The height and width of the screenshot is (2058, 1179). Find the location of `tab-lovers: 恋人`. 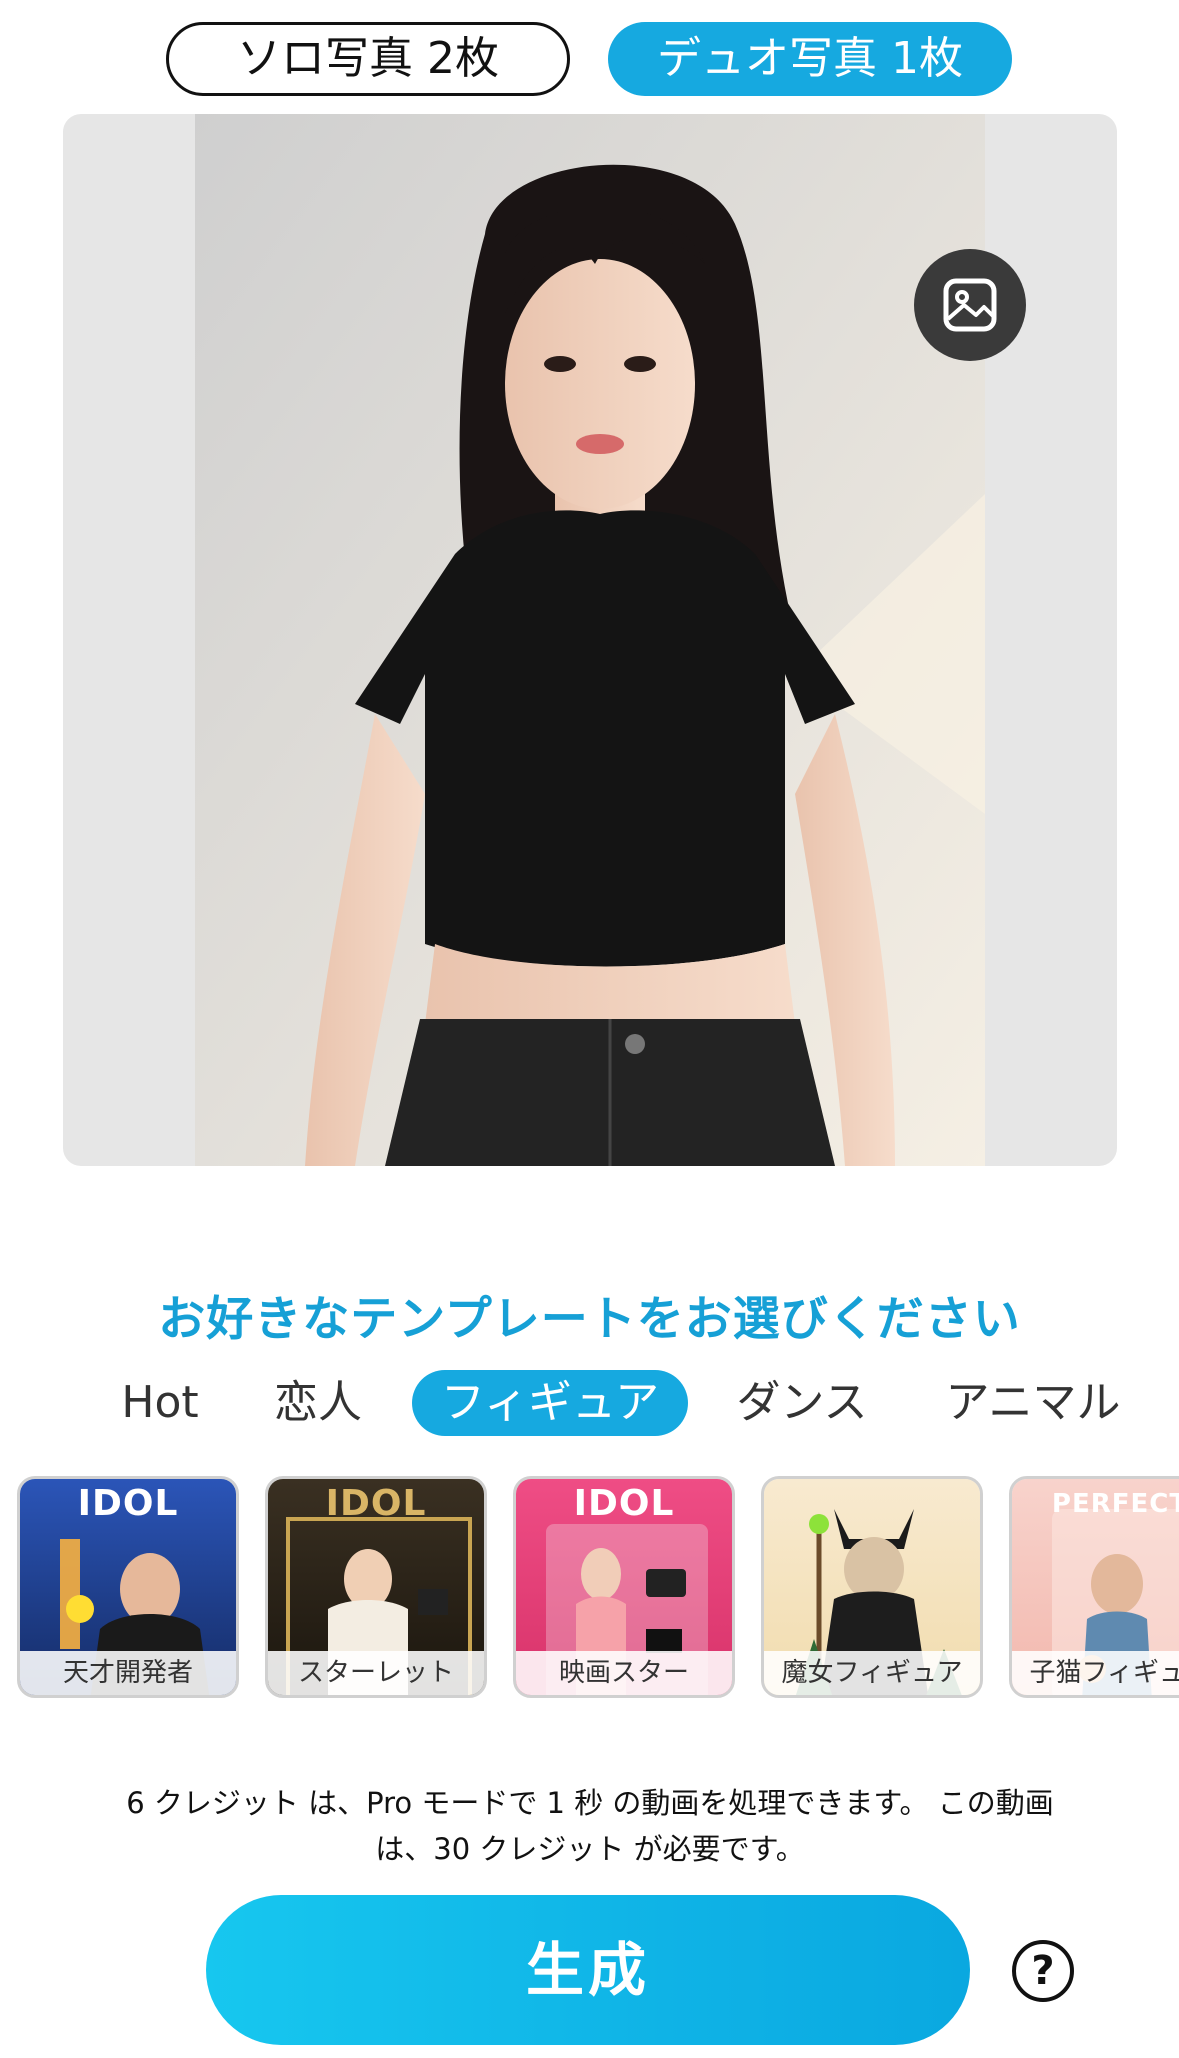

tab-lovers: 恋人 is located at coordinates (318, 1403).